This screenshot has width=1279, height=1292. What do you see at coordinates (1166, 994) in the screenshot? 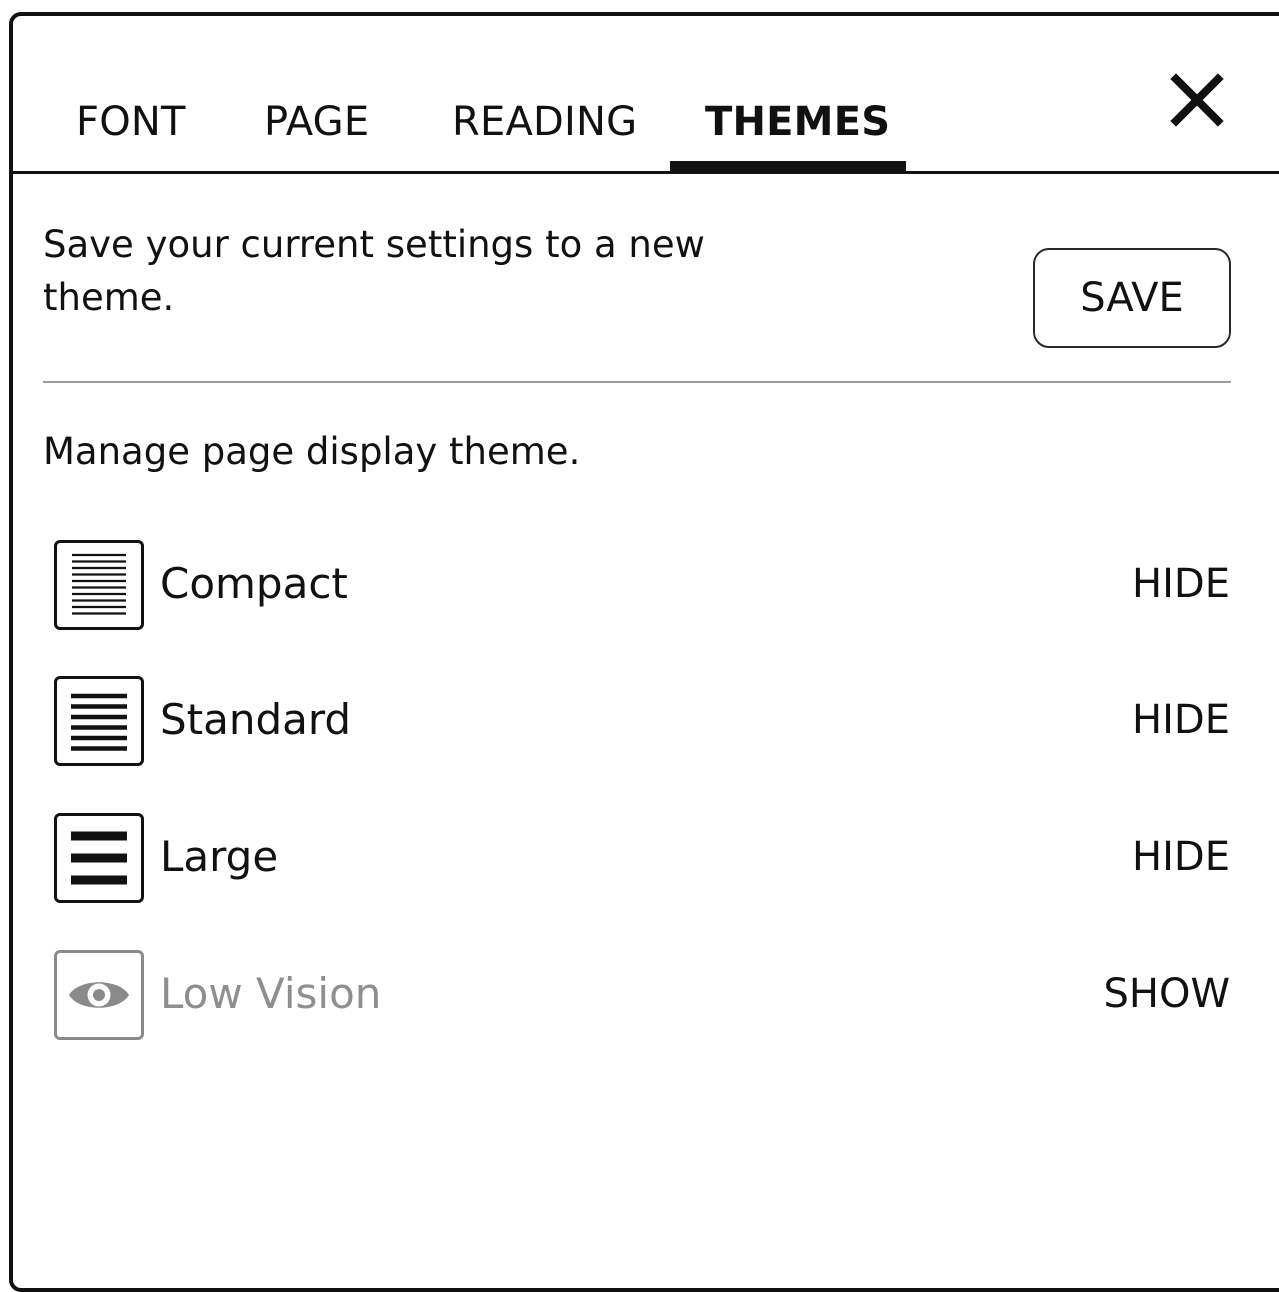
I see `low-vision-show-button: SHOW` at bounding box center [1166, 994].